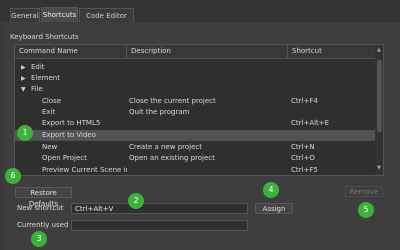 The image size is (400, 250). Describe the element at coordinates (195, 112) in the screenshot. I see `table-row: Exit Quit the program` at that location.